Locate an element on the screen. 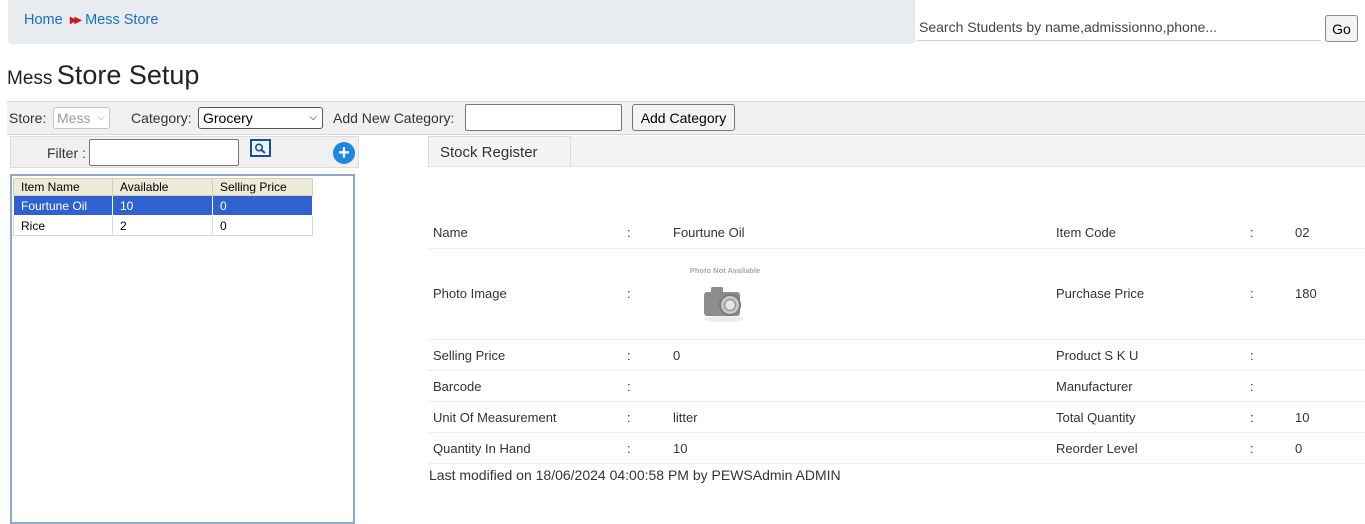 This screenshot has height=524, width=1365. total-quantity-label: Total Quantity is located at coordinates (1096, 417).